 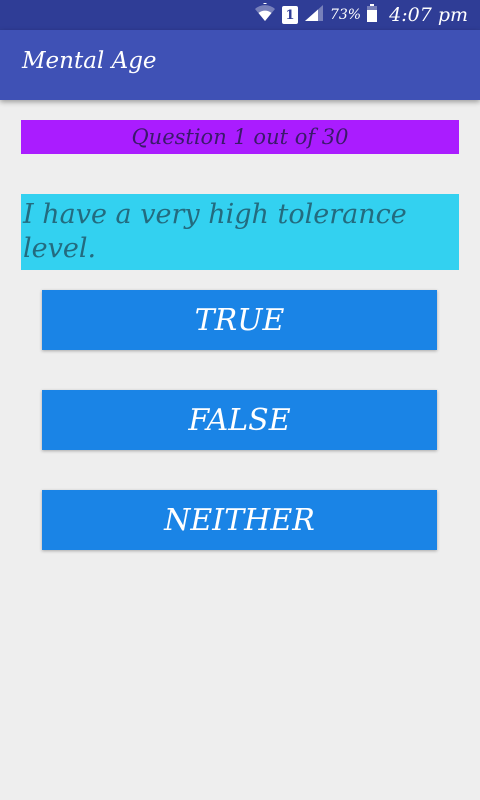 I want to click on wifi-icon, so click(x=265, y=14).